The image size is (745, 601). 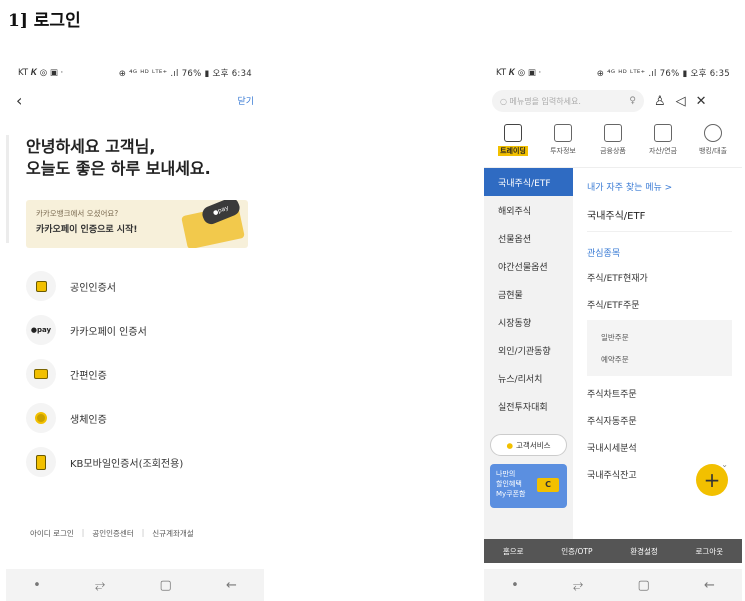 I want to click on quick-menu: 트레이딩 투자정보 금융상품 자산/연금 뱅킹/대출, so click(x=613, y=142).